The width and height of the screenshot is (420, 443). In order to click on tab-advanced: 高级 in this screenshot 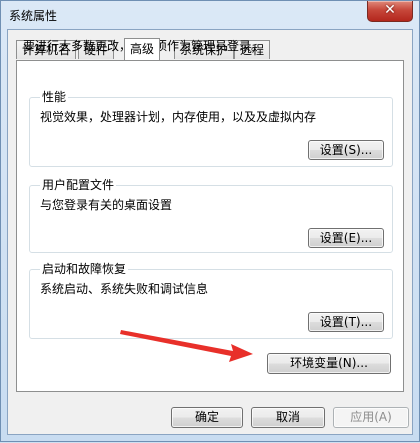, I will do `click(142, 49)`.